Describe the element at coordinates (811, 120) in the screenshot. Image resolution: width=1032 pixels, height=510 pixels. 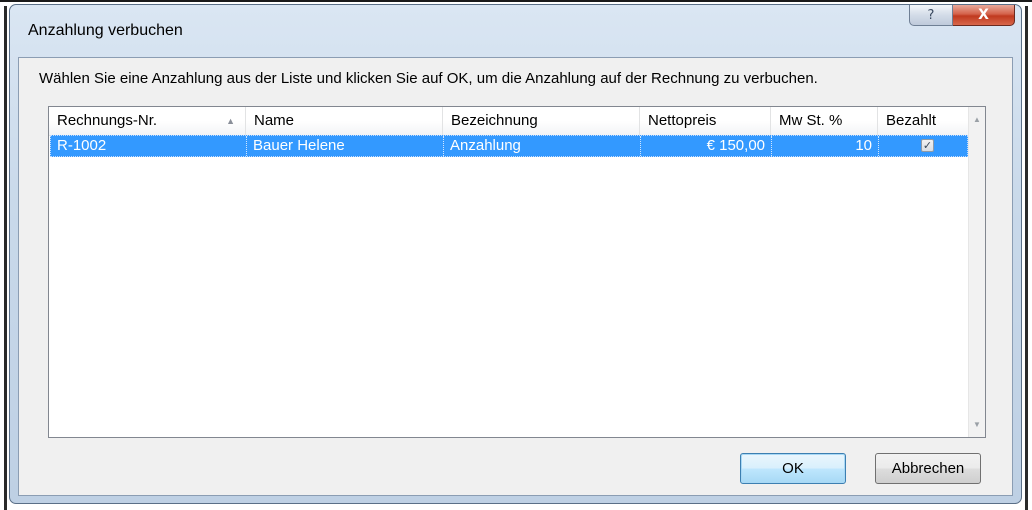
I see `column-header-label: Mw St. %` at that location.